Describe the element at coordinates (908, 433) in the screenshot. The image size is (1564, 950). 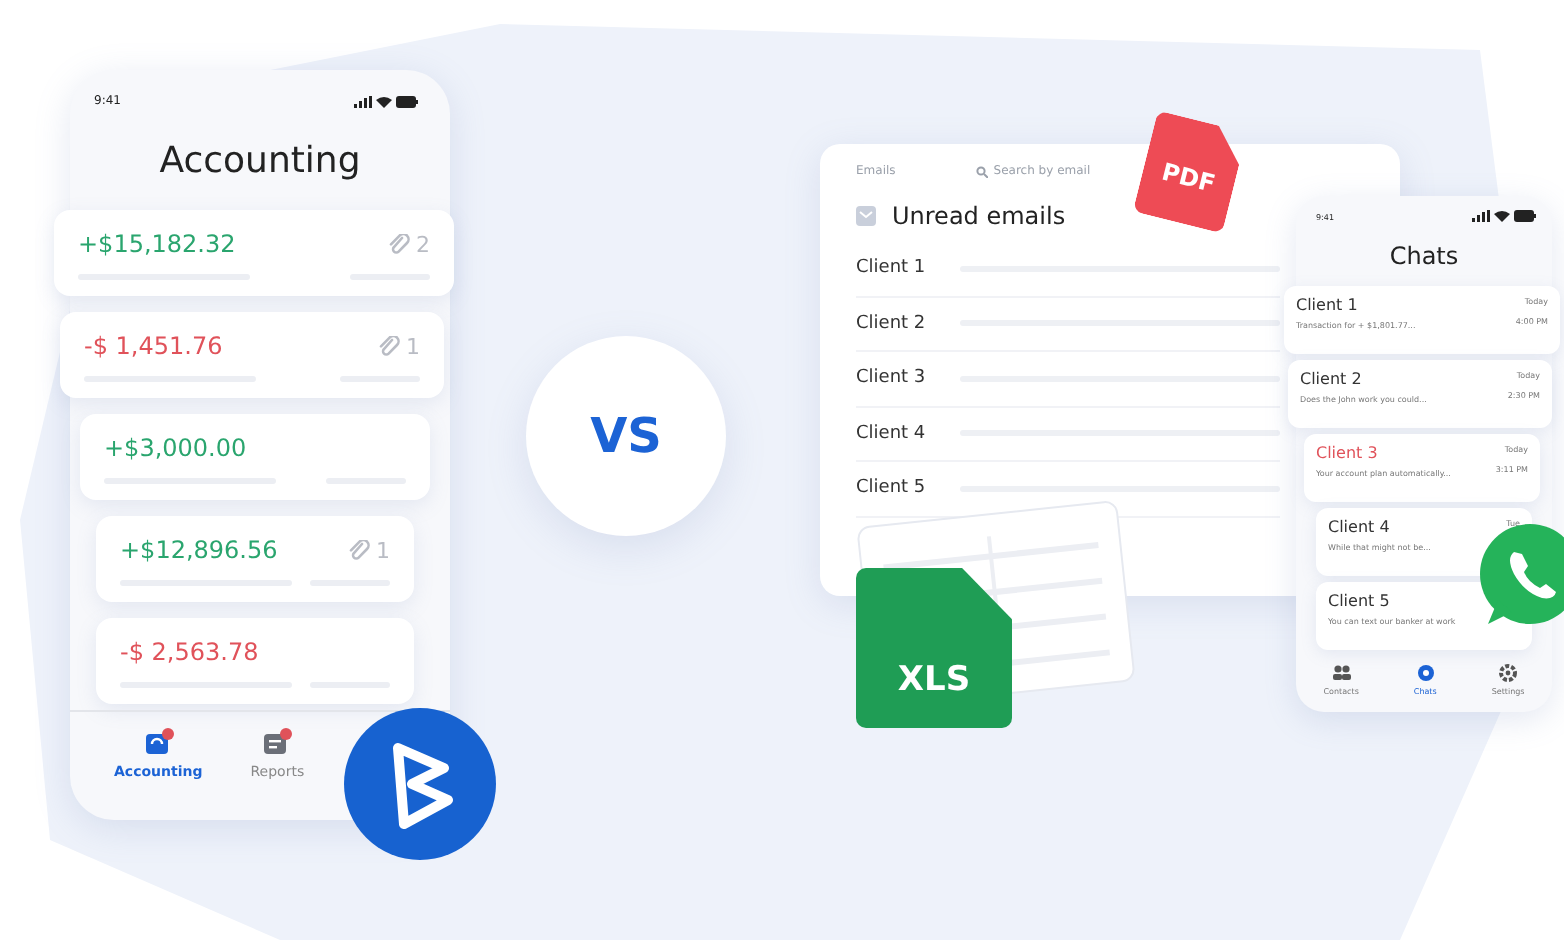
I see `client-name: Client 4` at that location.